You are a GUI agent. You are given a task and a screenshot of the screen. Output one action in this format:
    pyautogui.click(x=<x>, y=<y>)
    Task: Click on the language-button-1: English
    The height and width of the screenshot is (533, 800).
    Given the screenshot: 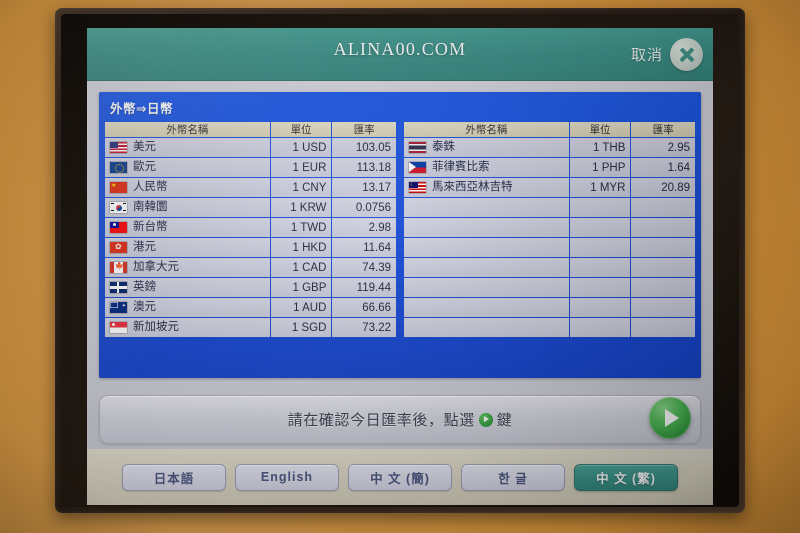 What is the action you would take?
    pyautogui.click(x=287, y=477)
    